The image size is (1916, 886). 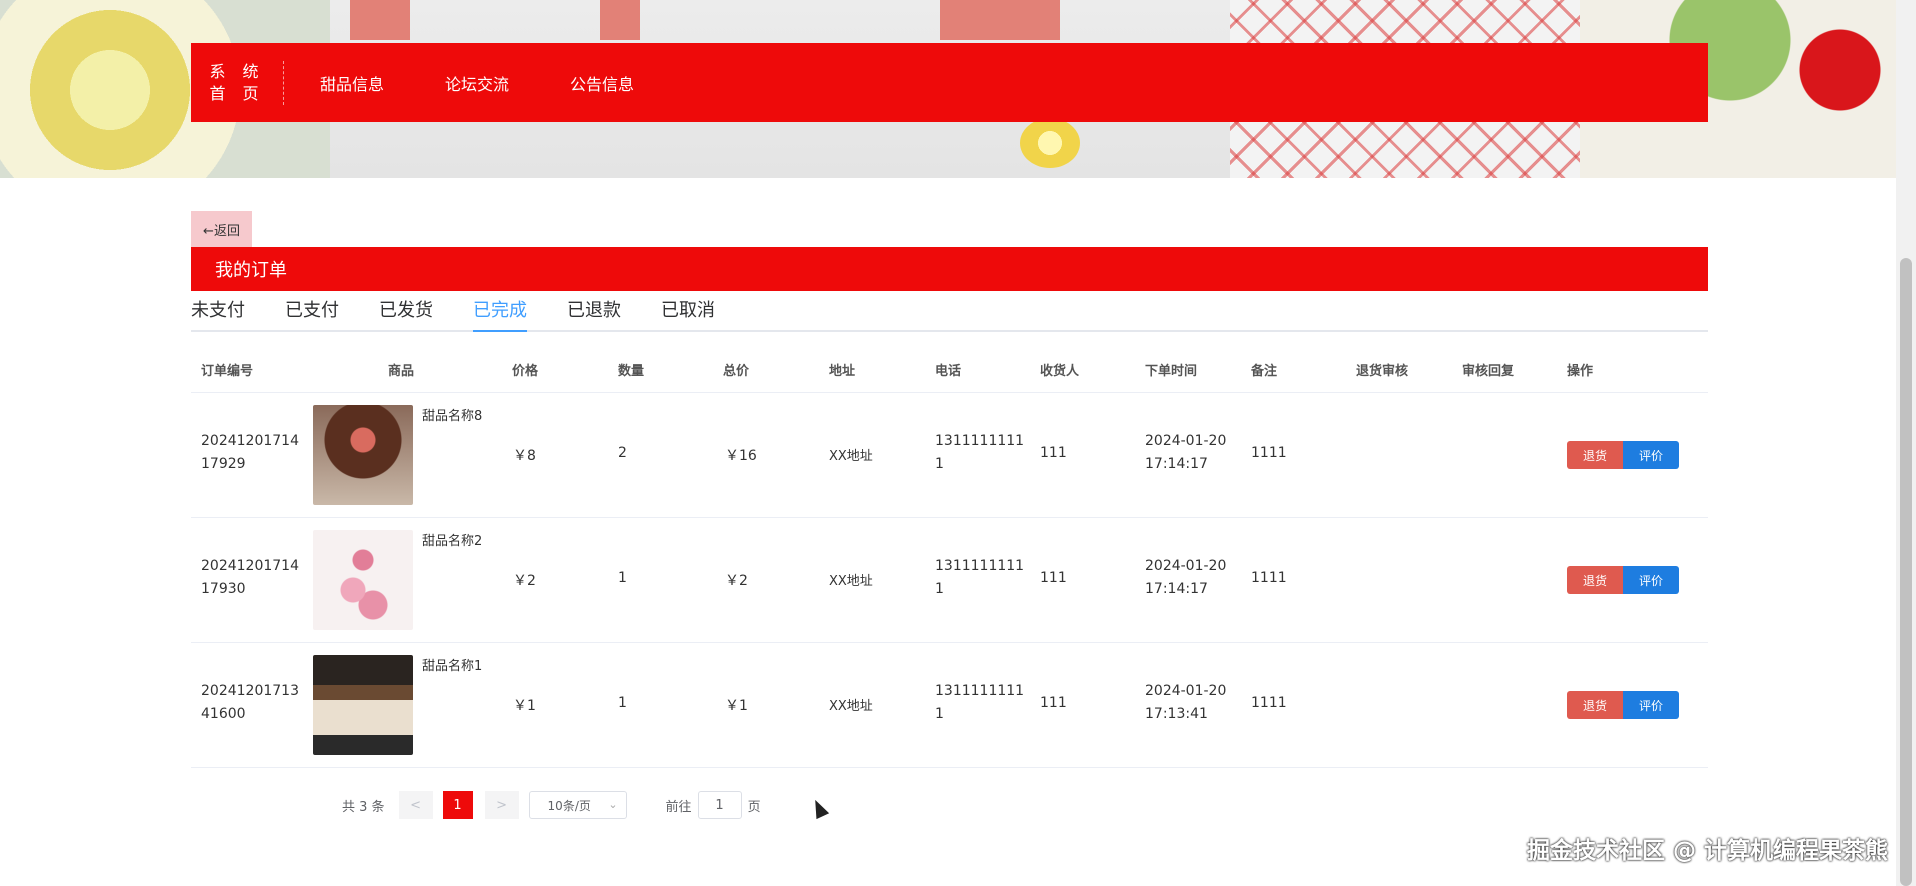 I want to click on product-name: 甜品名称8, so click(x=452, y=416).